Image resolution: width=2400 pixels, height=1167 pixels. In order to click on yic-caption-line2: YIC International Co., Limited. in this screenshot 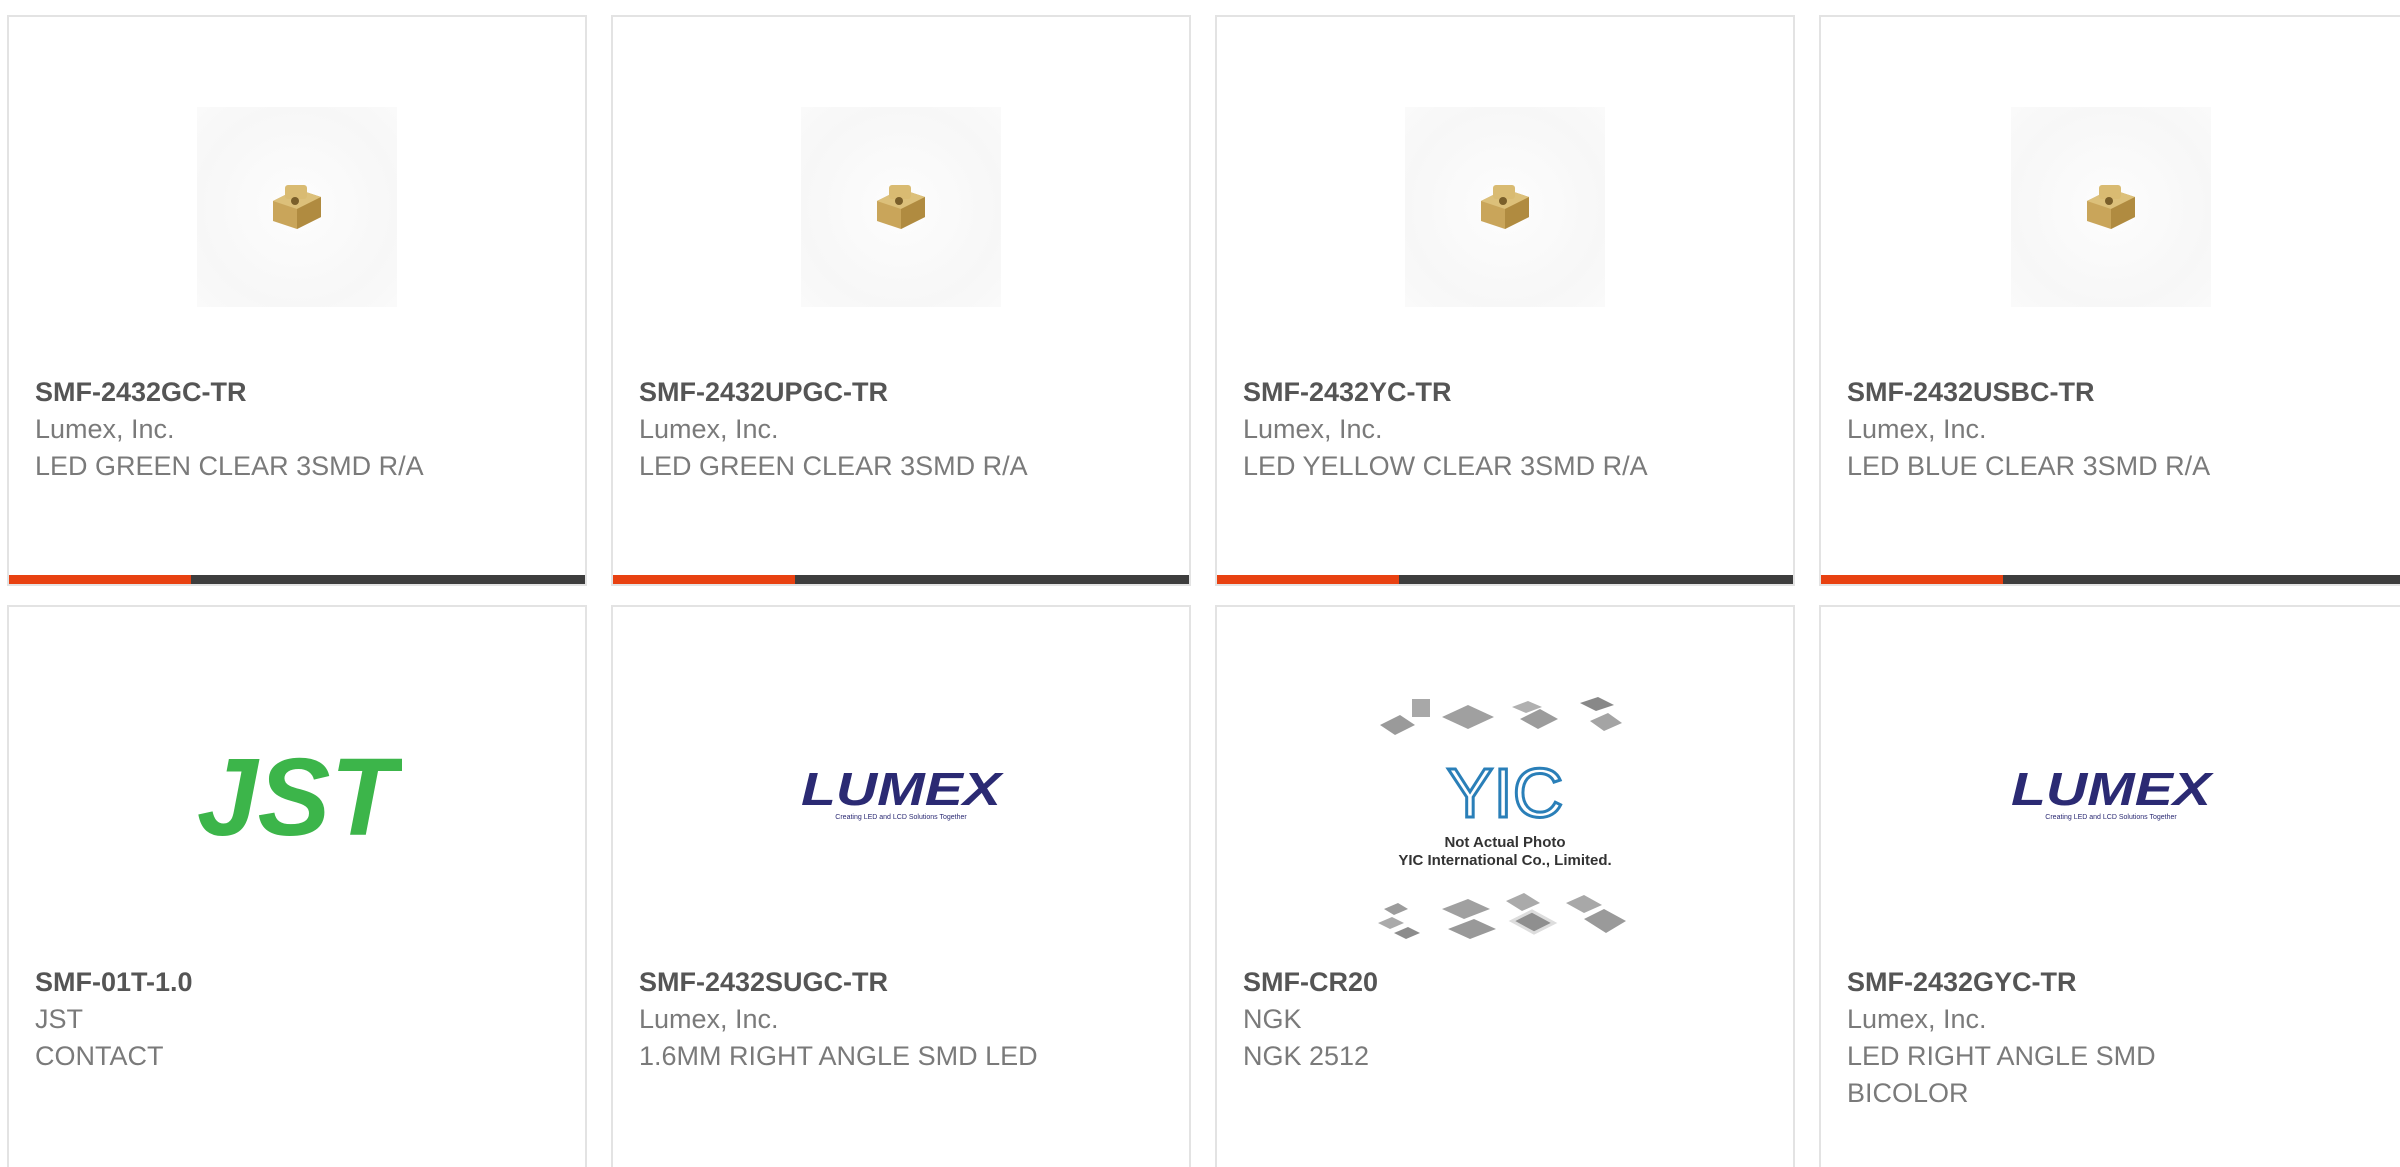, I will do `click(1504, 860)`.